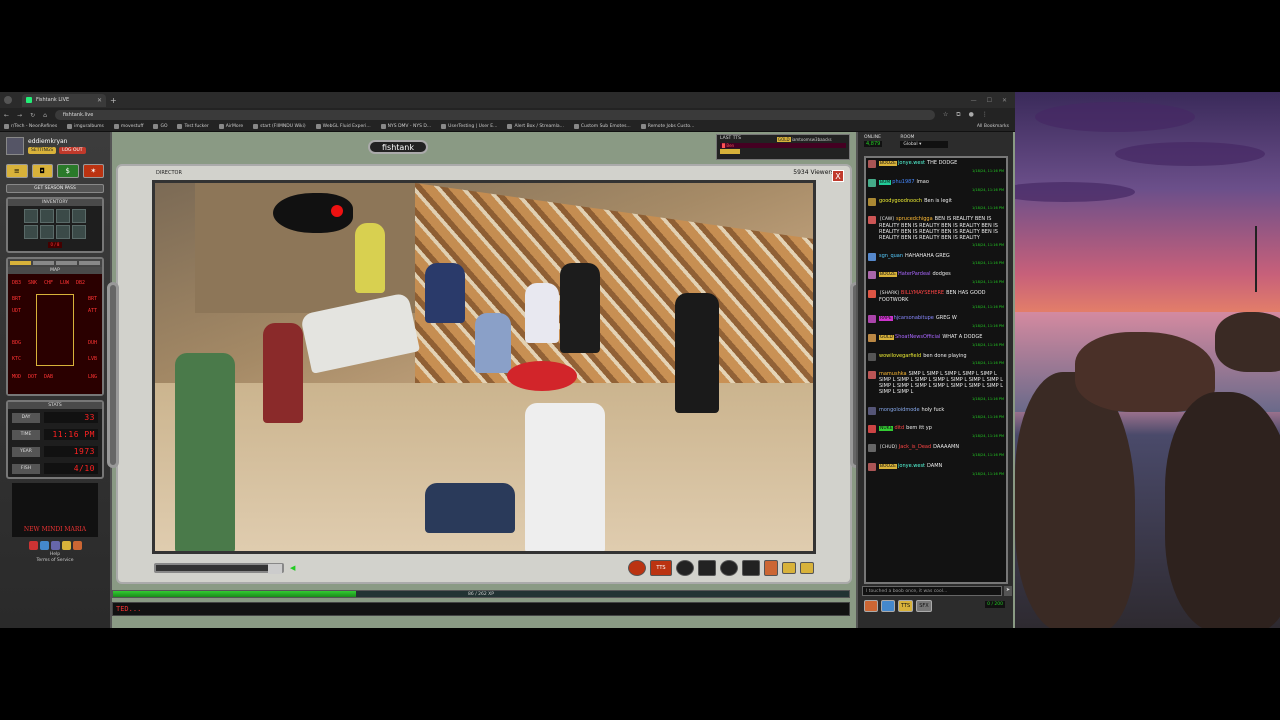  I want to click on crosshair-icon, so click(685, 568).